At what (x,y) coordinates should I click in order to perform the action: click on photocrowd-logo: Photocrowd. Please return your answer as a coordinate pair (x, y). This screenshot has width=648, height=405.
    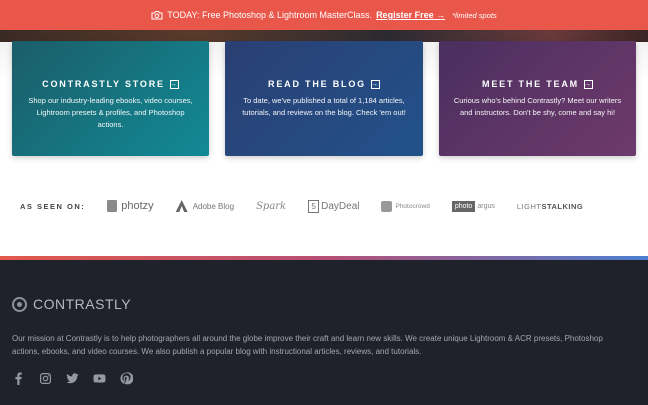
    Looking at the image, I should click on (405, 206).